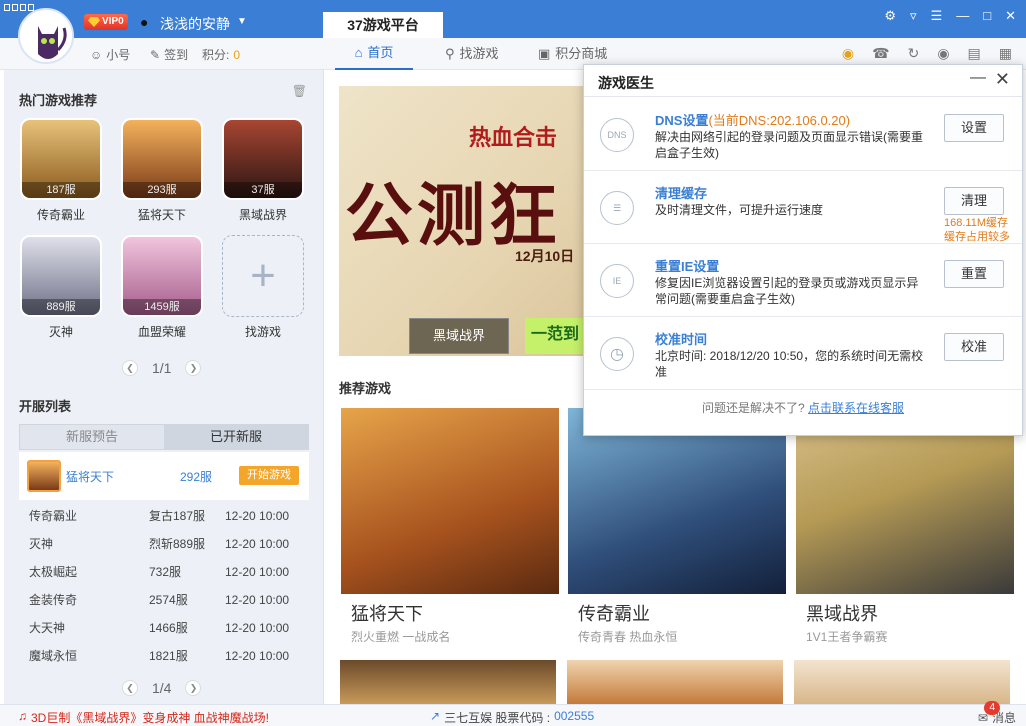 The image size is (1026, 726). Describe the element at coordinates (92, 437) in the screenshot. I see `tab-upcoming-servers: 新服预告` at that location.